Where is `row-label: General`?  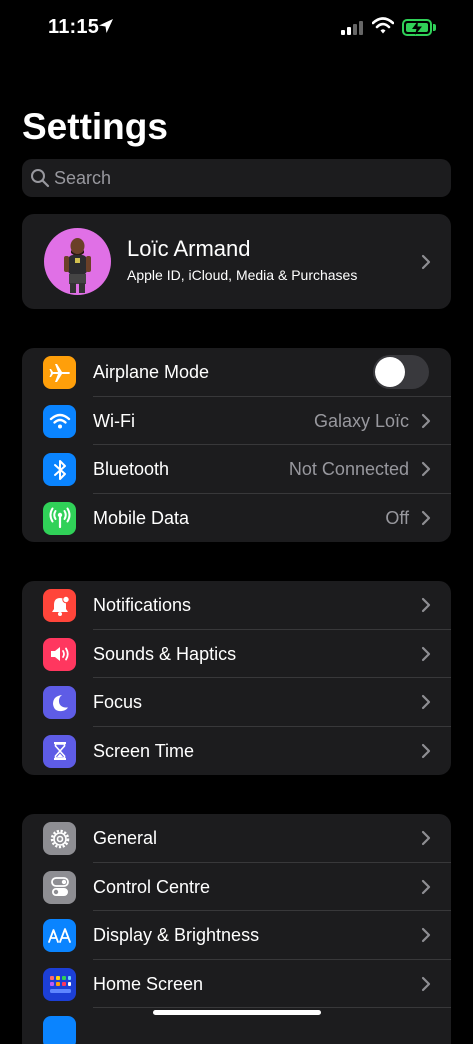
row-label: General is located at coordinates (125, 838).